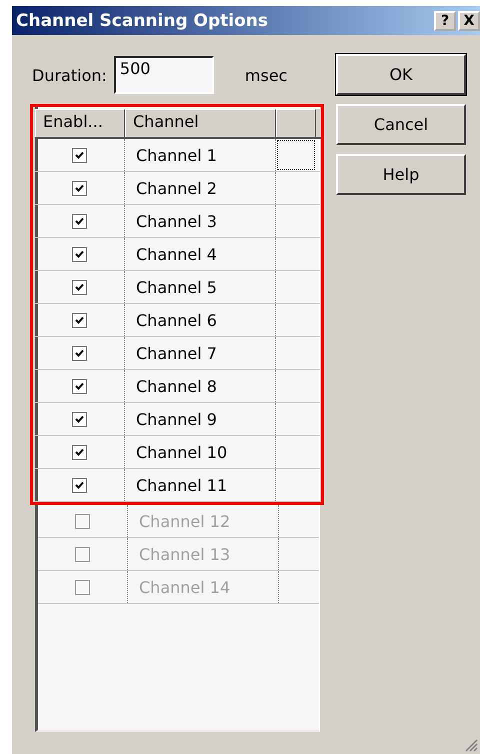 The image size is (480, 754). I want to click on column-header: Channel, so click(200, 123).